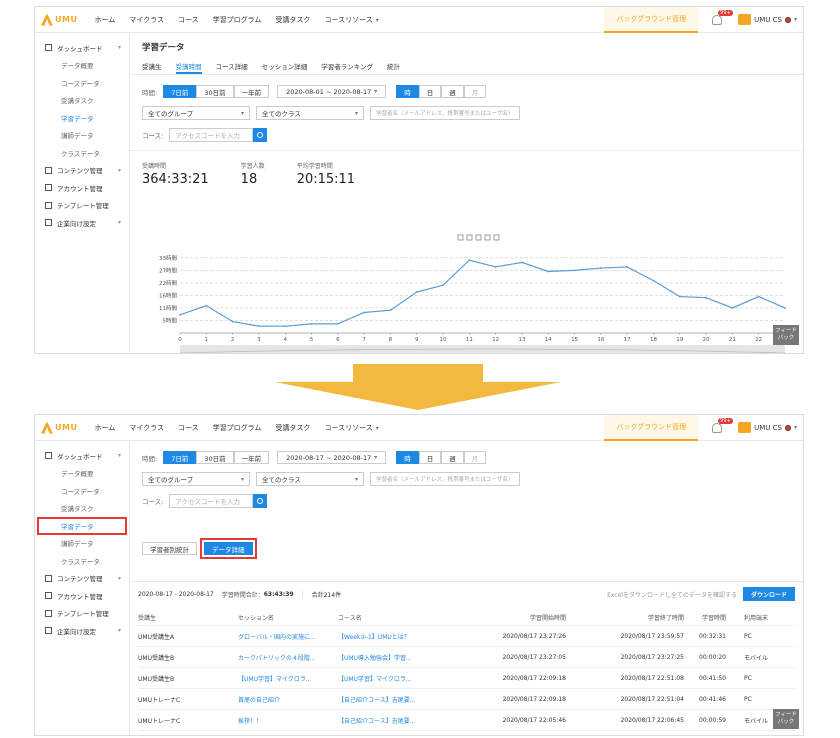  Describe the element at coordinates (169, 548) in the screenshot. I see `learner-stats-button: 学習者別統計` at that location.